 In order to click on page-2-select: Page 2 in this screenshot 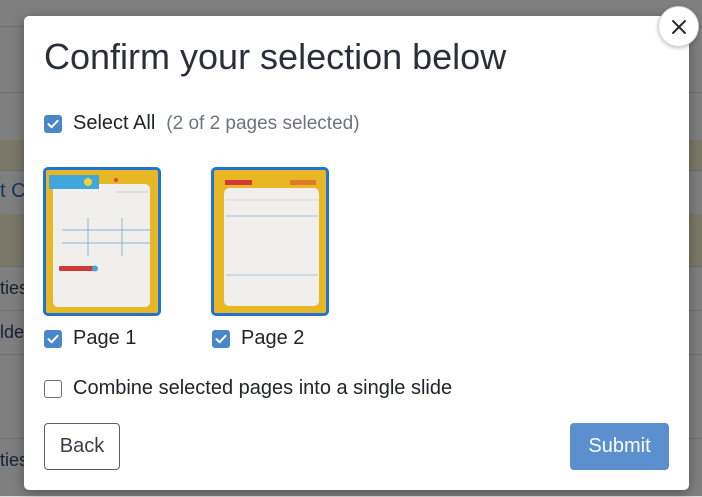, I will do `click(258, 338)`.